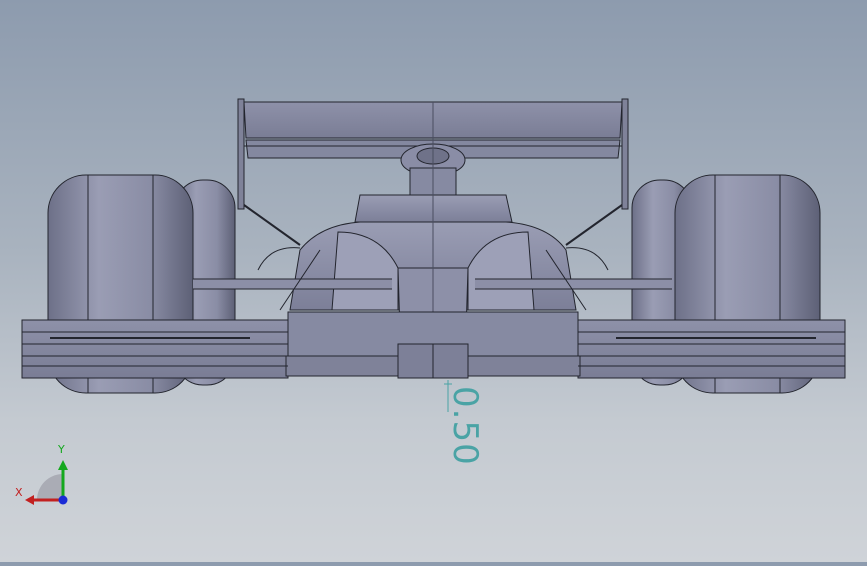 The height and width of the screenshot is (566, 867). What do you see at coordinates (19, 492) in the screenshot?
I see `x-axis-label: X` at bounding box center [19, 492].